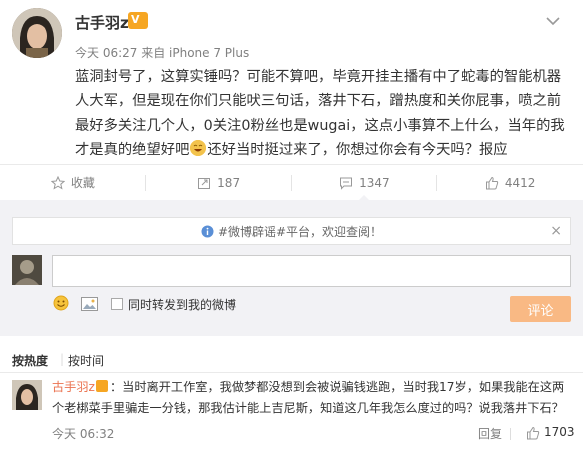 The height and width of the screenshot is (450, 583). Describe the element at coordinates (86, 360) in the screenshot. I see `sort-by-time-tab: 按时间` at that location.